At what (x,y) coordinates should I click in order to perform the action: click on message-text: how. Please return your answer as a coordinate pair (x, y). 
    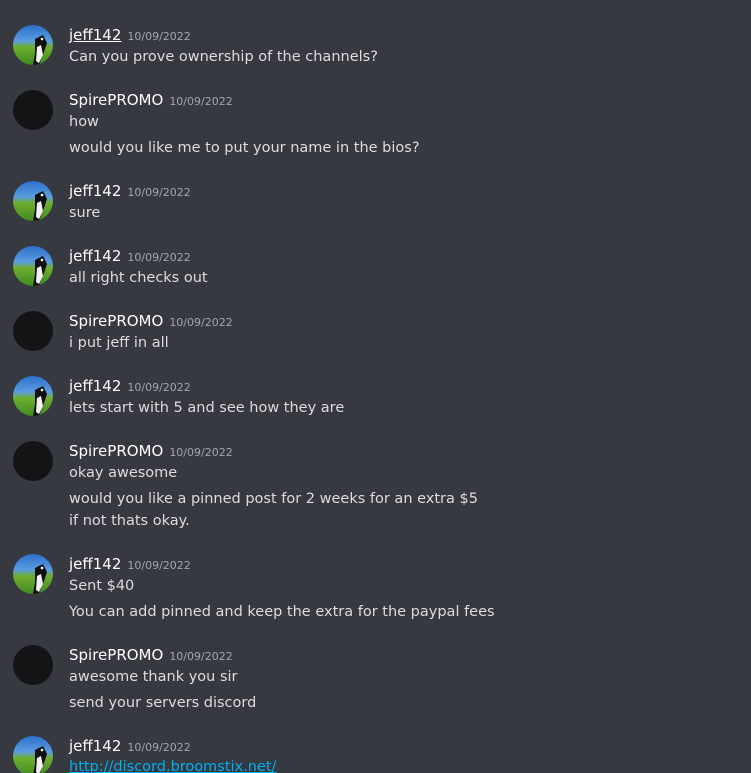
    Looking at the image, I should click on (84, 122).